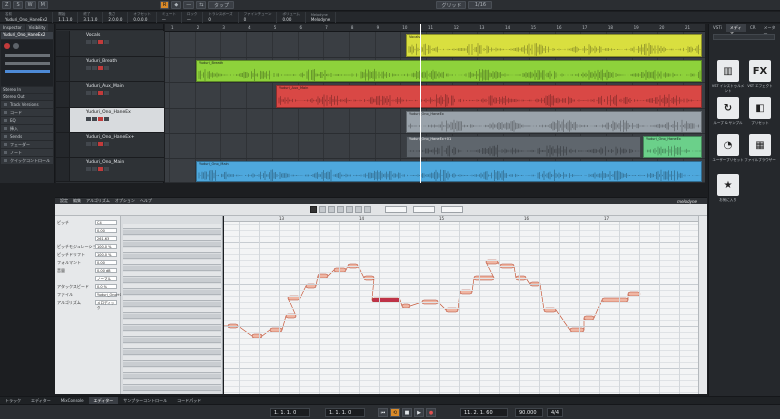 The height and width of the screenshot is (419, 780). Describe the element at coordinates (672, 147) in the screenshot. I see `audio-event: Yuduri_Ono_HaneEx` at that location.